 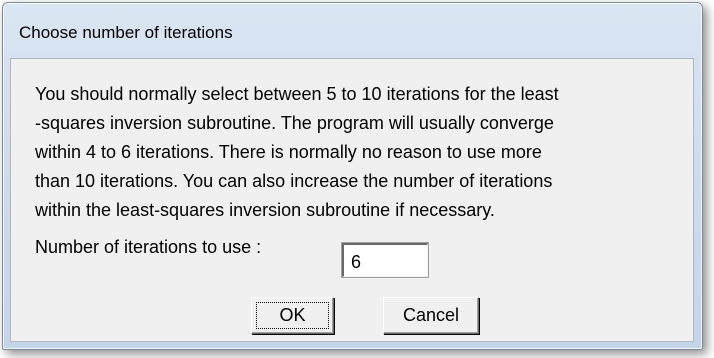 What do you see at coordinates (352, 22) in the screenshot?
I see `title-bar: Choose number of iterations` at bounding box center [352, 22].